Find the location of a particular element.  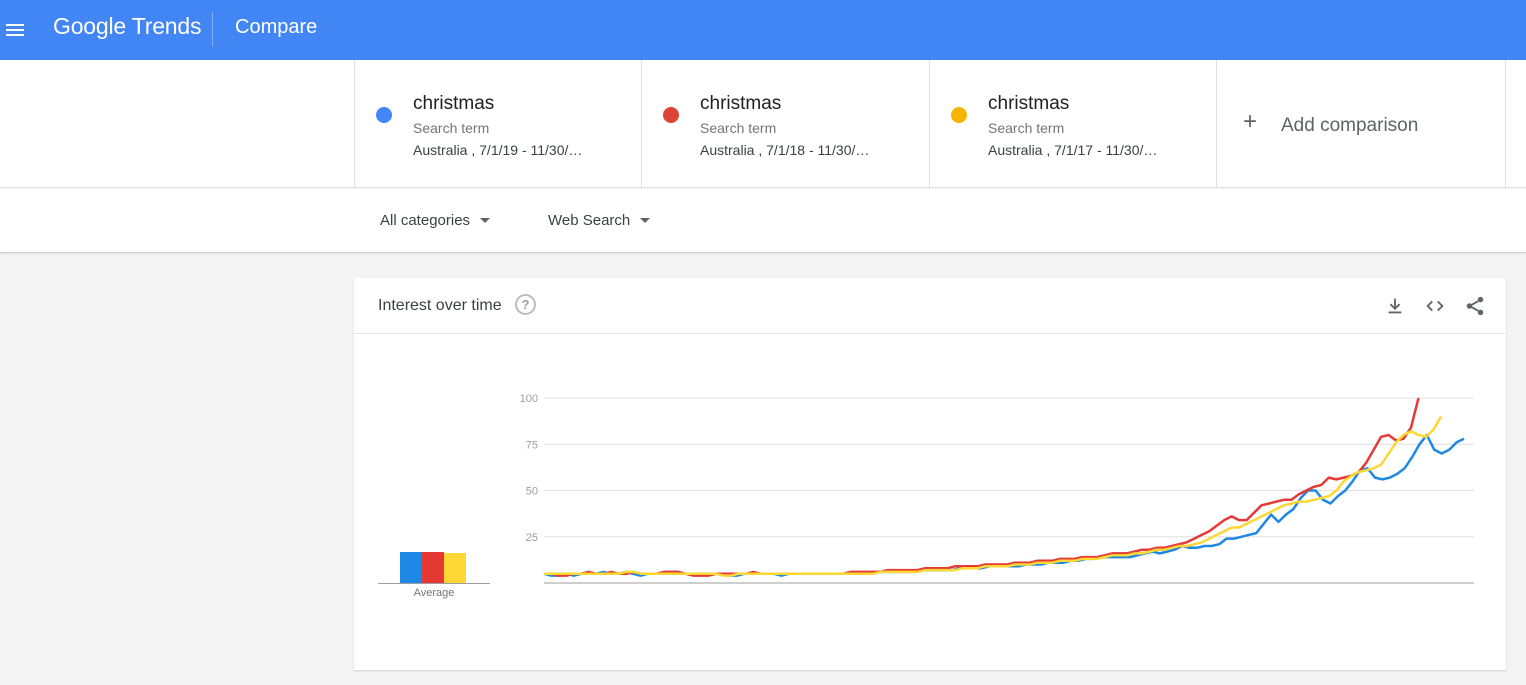

add-comparison-button: + Add comparison is located at coordinates (1361, 124).